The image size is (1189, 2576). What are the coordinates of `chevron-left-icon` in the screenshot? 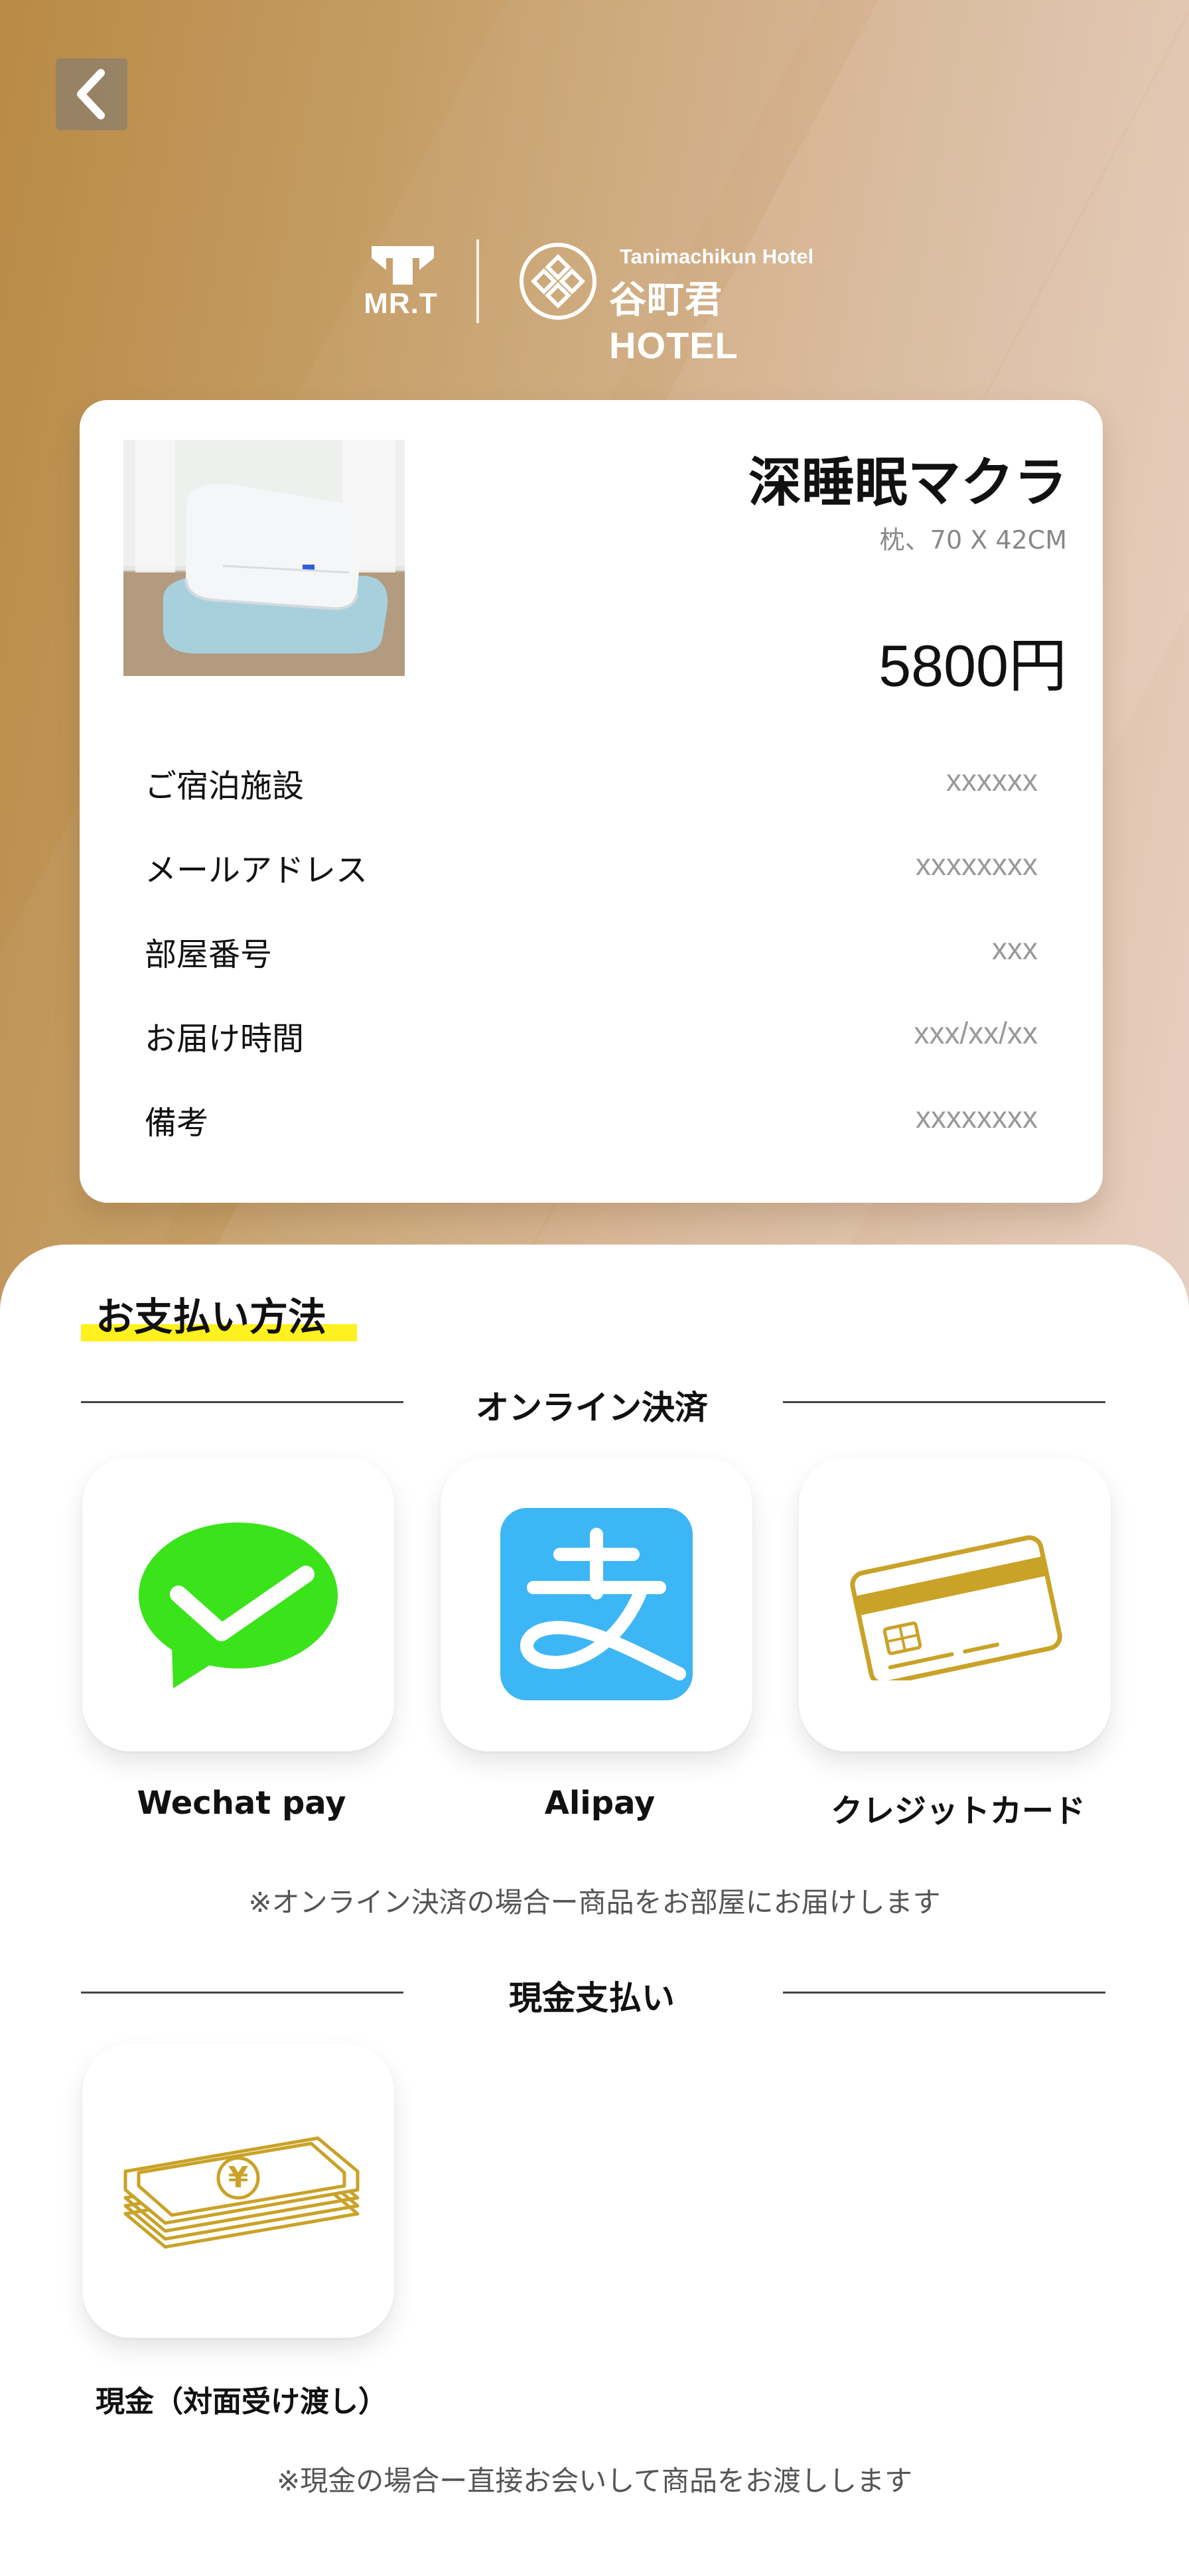 It's located at (91, 94).